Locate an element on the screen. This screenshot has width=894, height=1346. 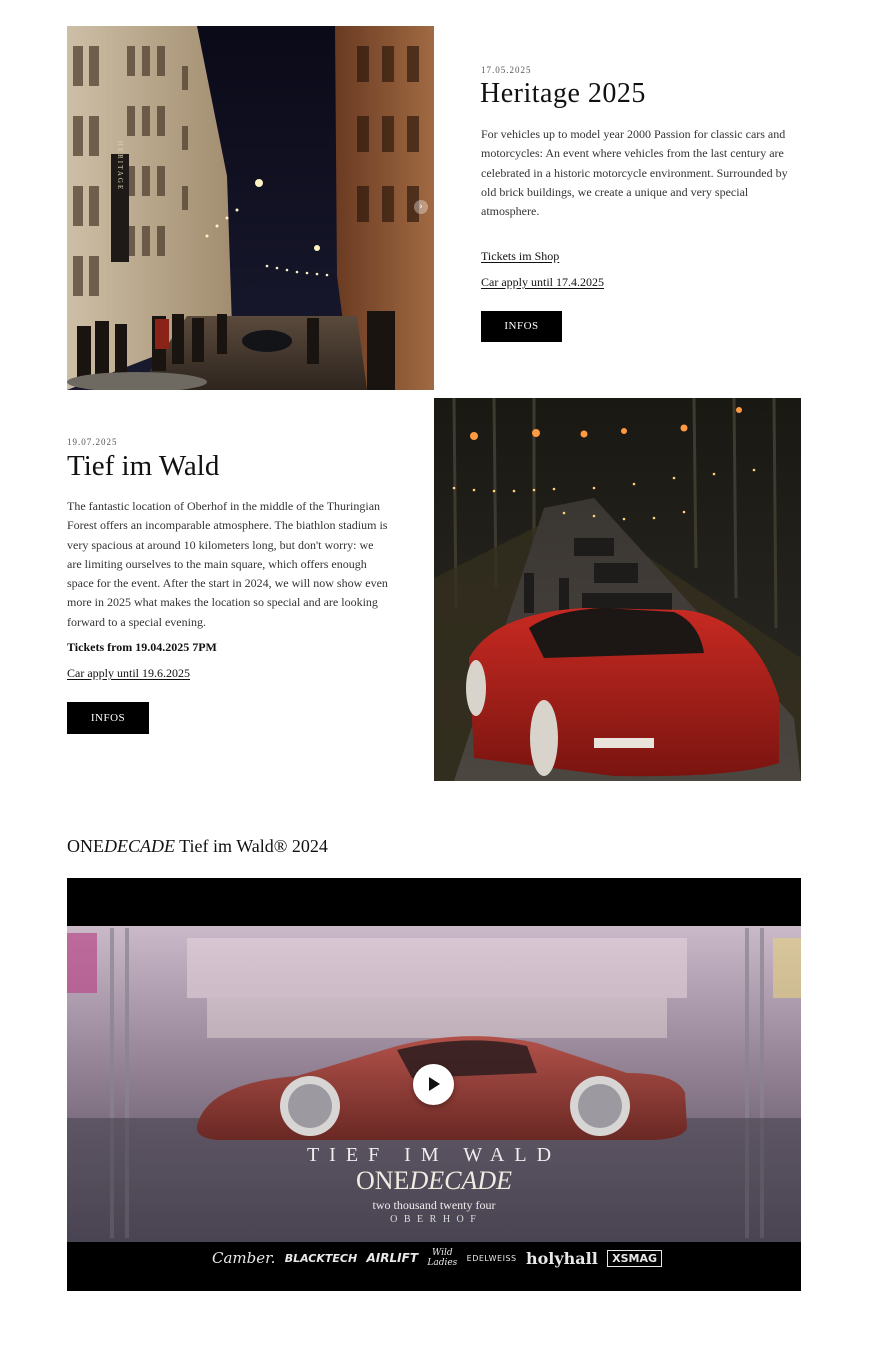
video-overlay-line2-a: ONE is located at coordinates (383, 1180).